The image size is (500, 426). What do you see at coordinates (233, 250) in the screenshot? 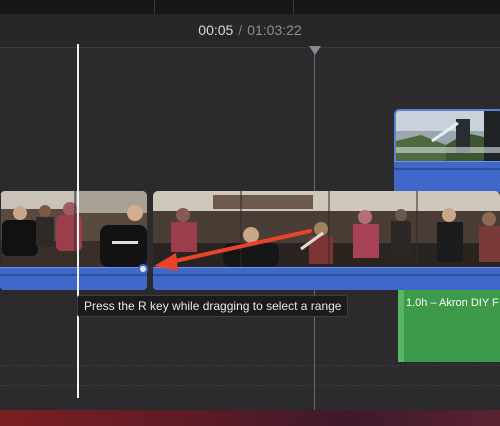
I see `drag-arrow-icon` at bounding box center [233, 250].